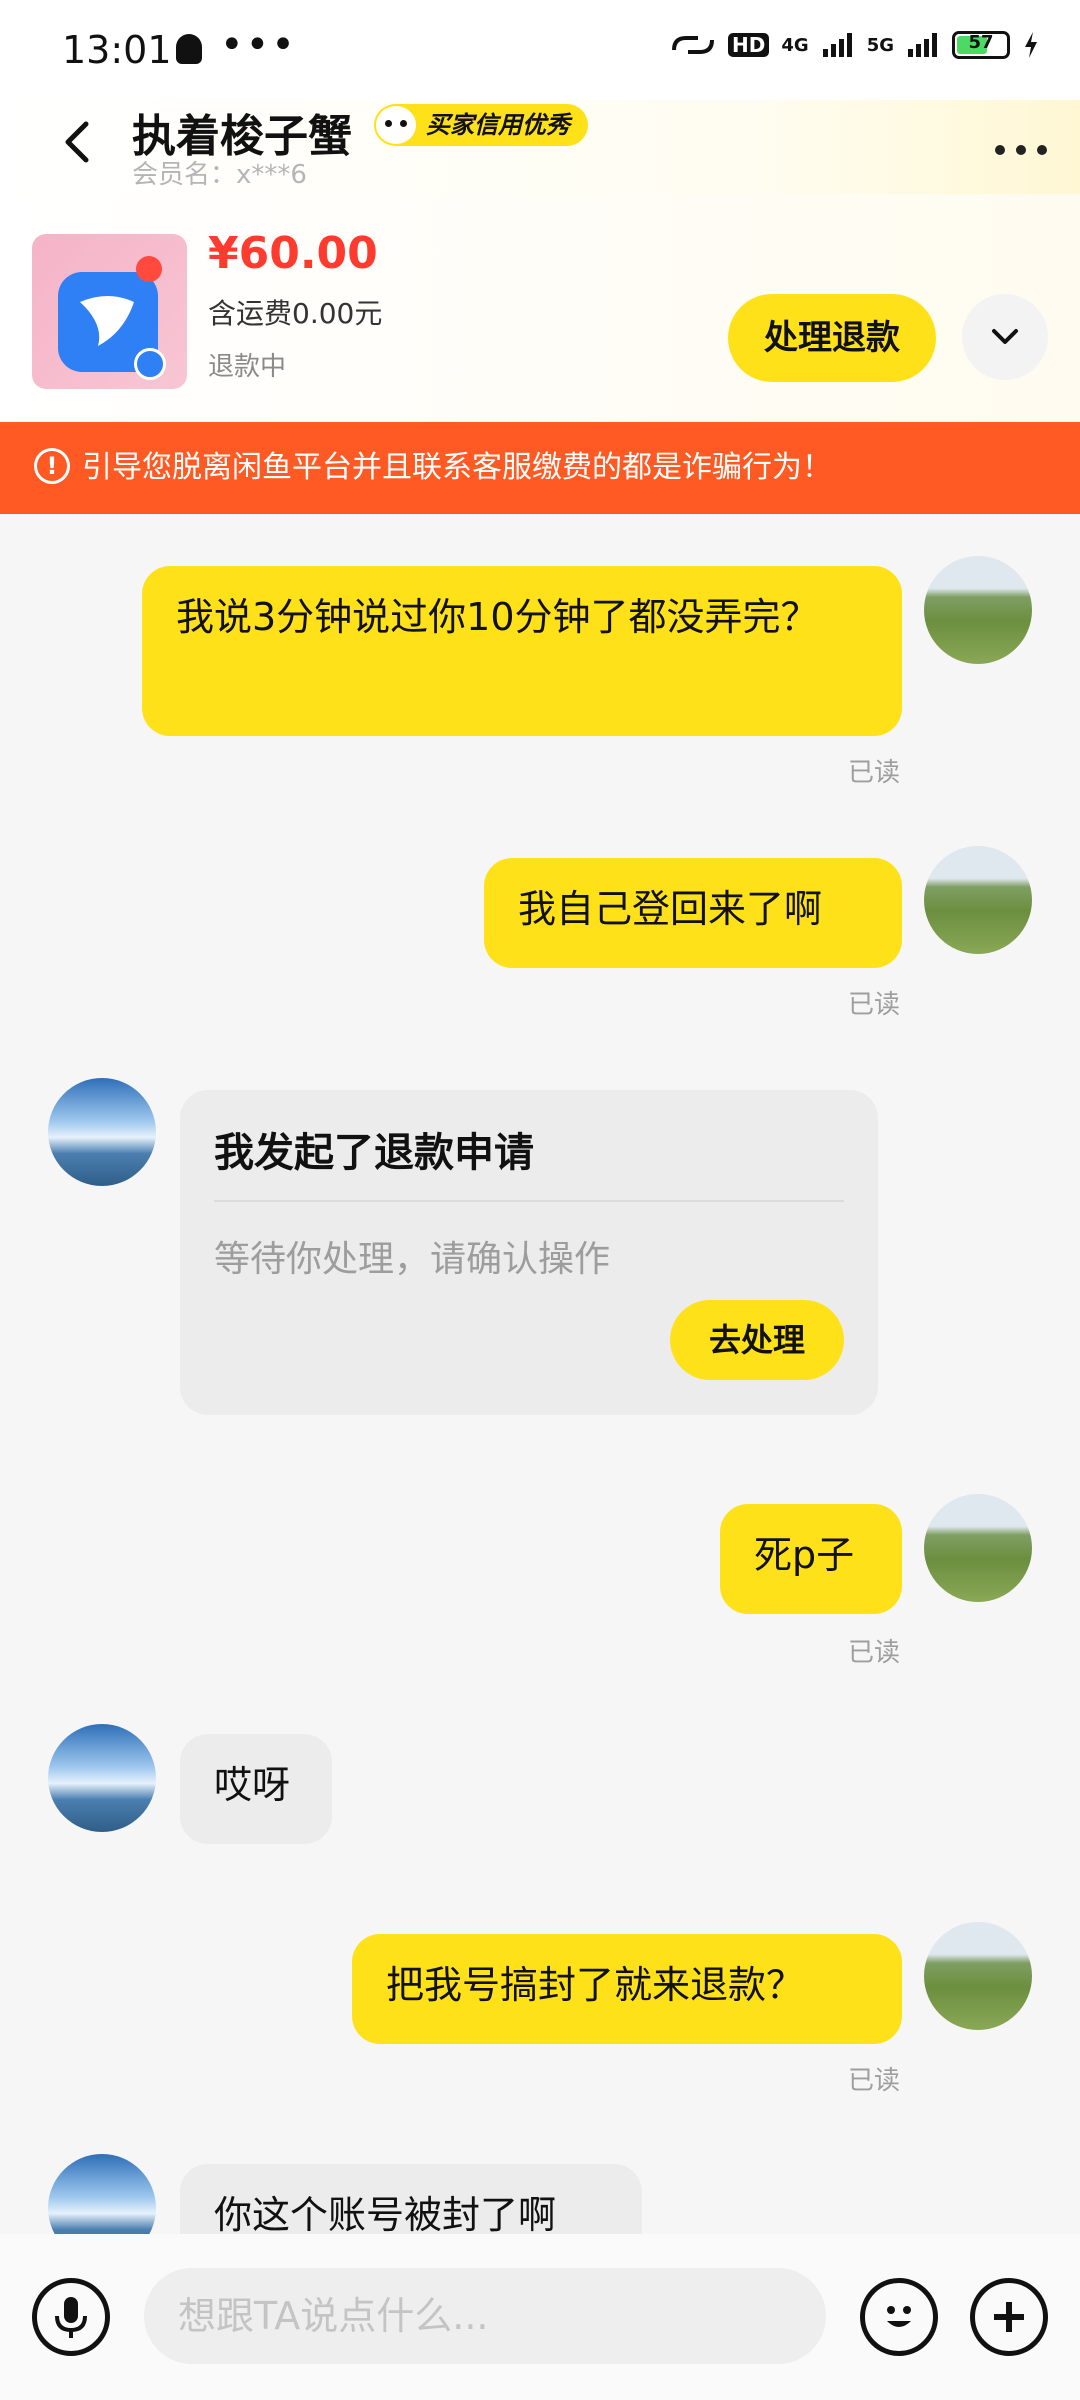  I want to click on credit-badge: 买家信用优秀, so click(481, 125).